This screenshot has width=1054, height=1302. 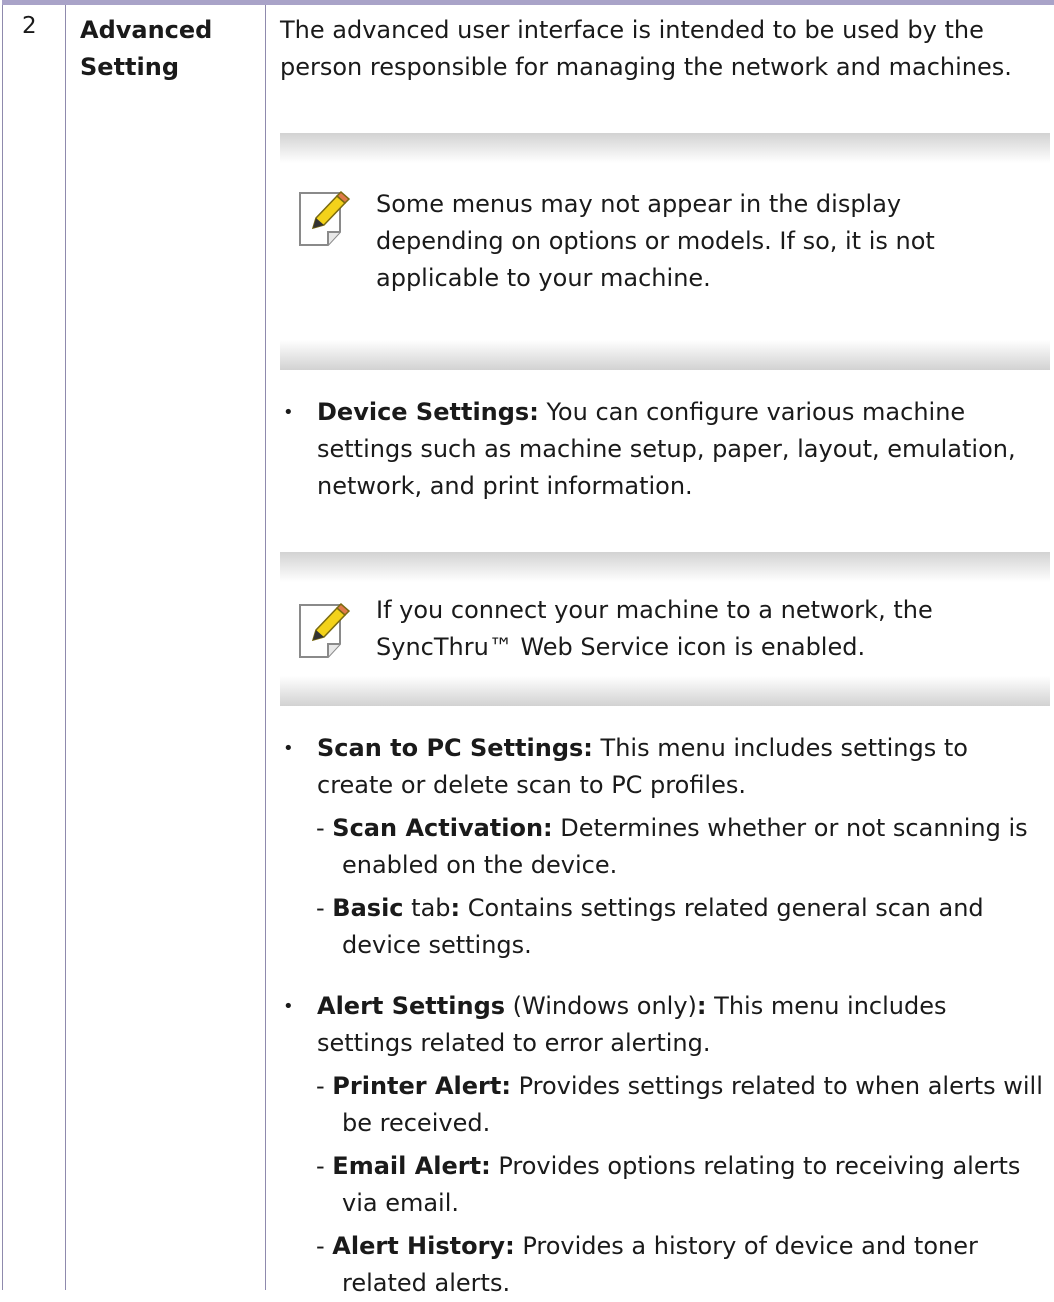 What do you see at coordinates (455, 748) in the screenshot?
I see `bullet-label: Scan to PC Settings:` at bounding box center [455, 748].